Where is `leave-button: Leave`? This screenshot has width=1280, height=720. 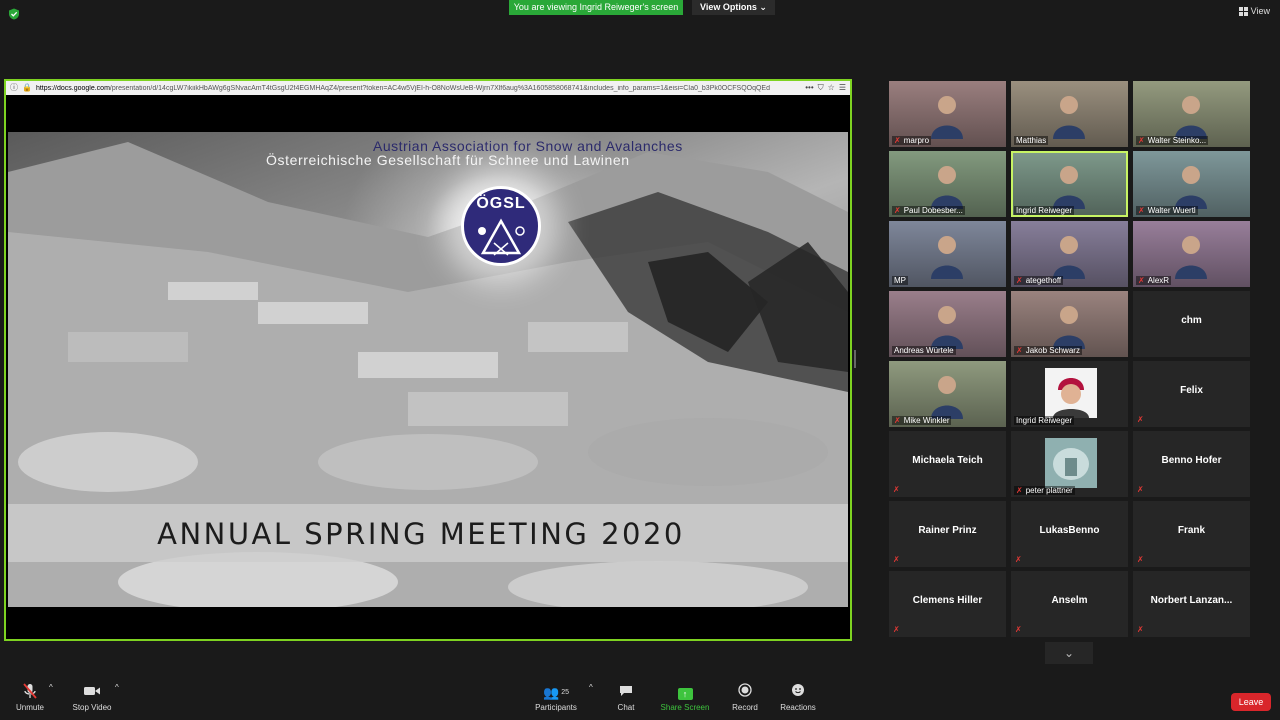 leave-button: Leave is located at coordinates (1251, 702).